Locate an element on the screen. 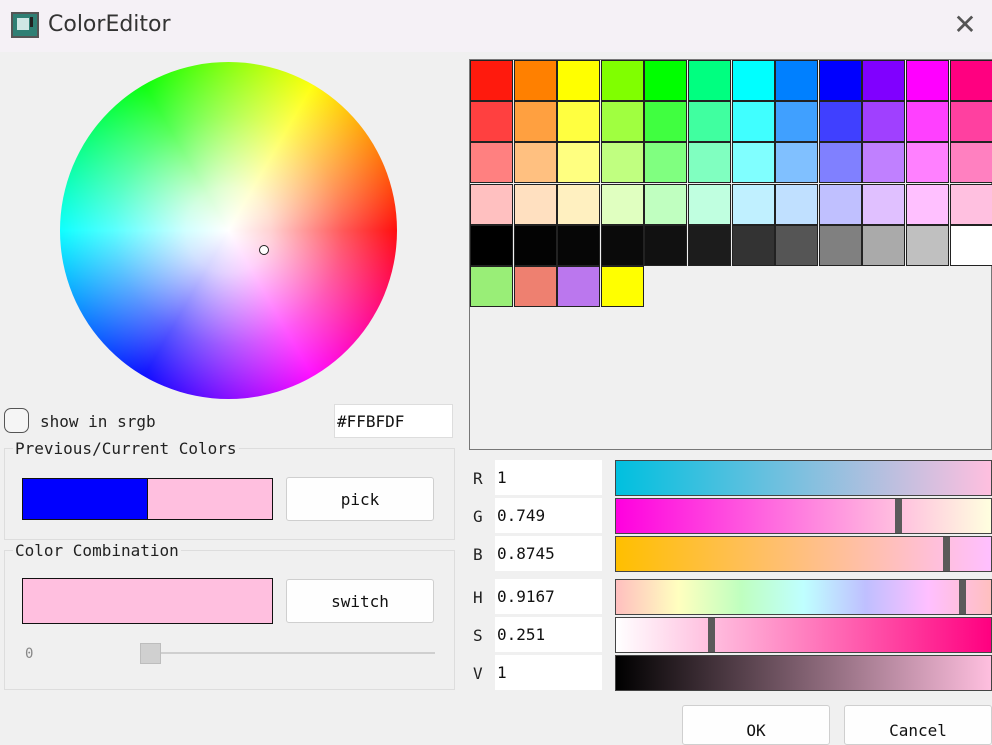  channel-slider-h is located at coordinates (803, 597).